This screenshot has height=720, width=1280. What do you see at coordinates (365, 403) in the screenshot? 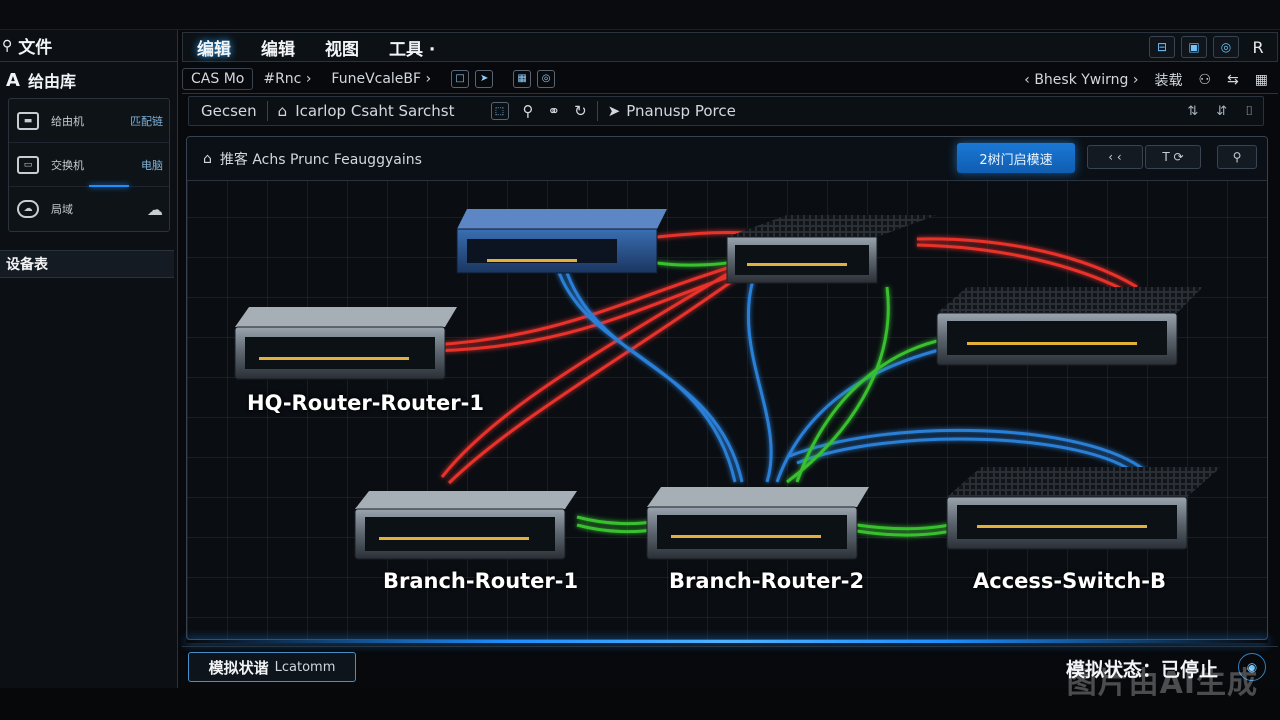
I see `node-label-hq-router: HQ-Router-Router-1` at bounding box center [365, 403].